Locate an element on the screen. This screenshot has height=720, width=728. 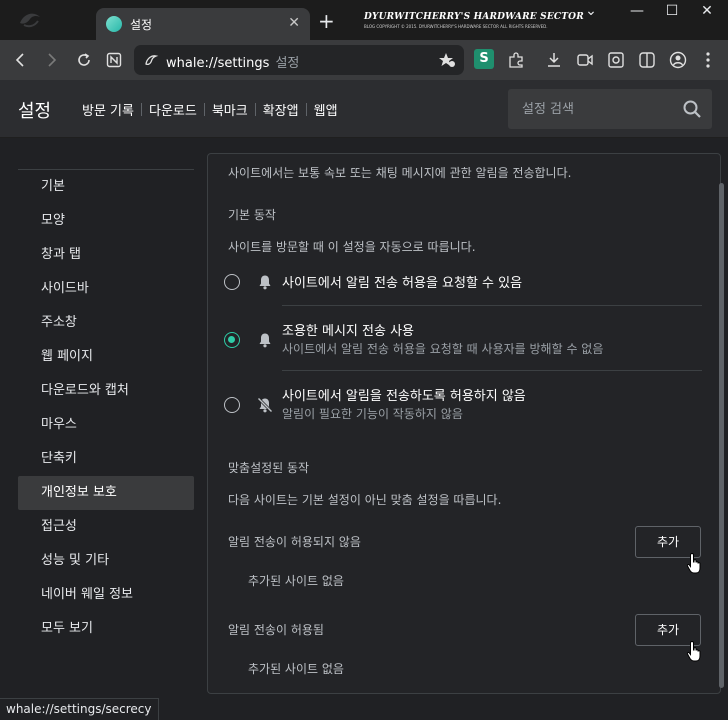
tab-settings: 설정 ✕ is located at coordinates (203, 24).